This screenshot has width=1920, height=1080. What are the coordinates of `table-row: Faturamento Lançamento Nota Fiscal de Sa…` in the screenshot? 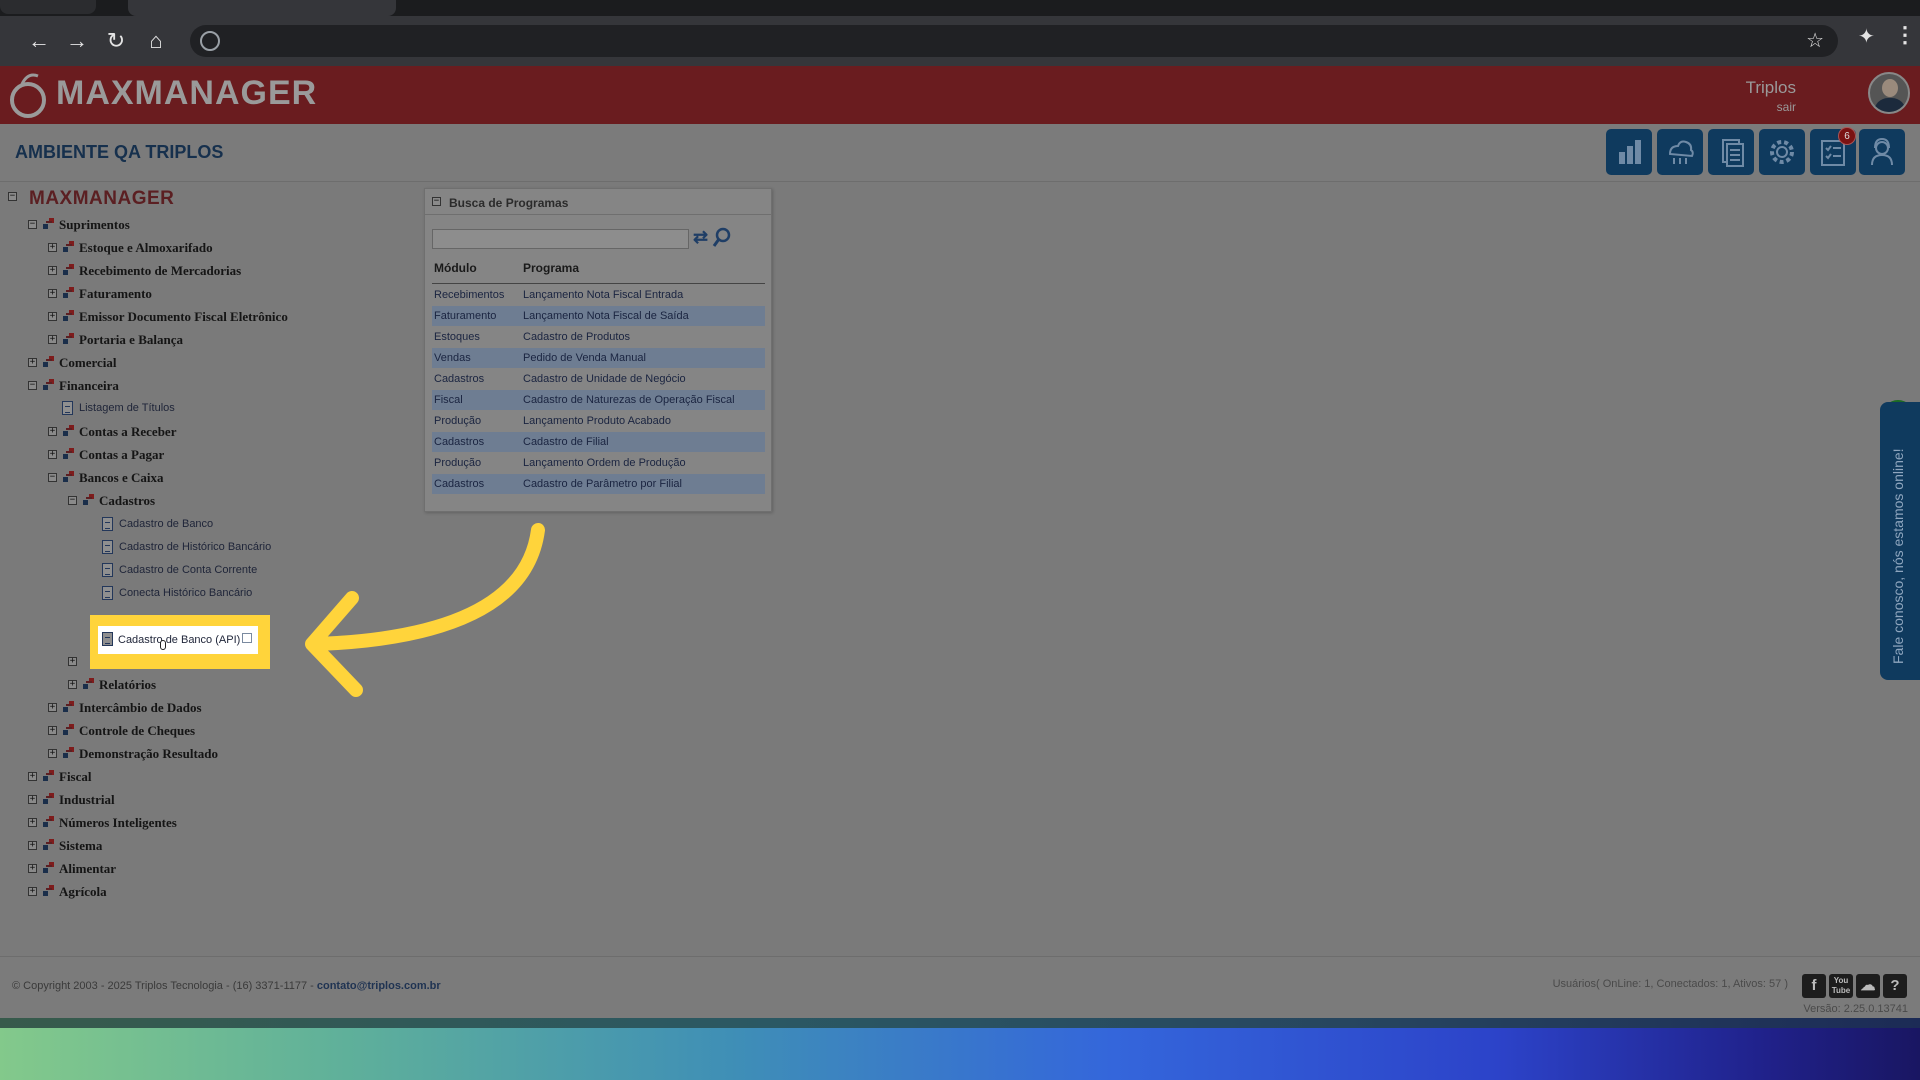 It's located at (598, 316).